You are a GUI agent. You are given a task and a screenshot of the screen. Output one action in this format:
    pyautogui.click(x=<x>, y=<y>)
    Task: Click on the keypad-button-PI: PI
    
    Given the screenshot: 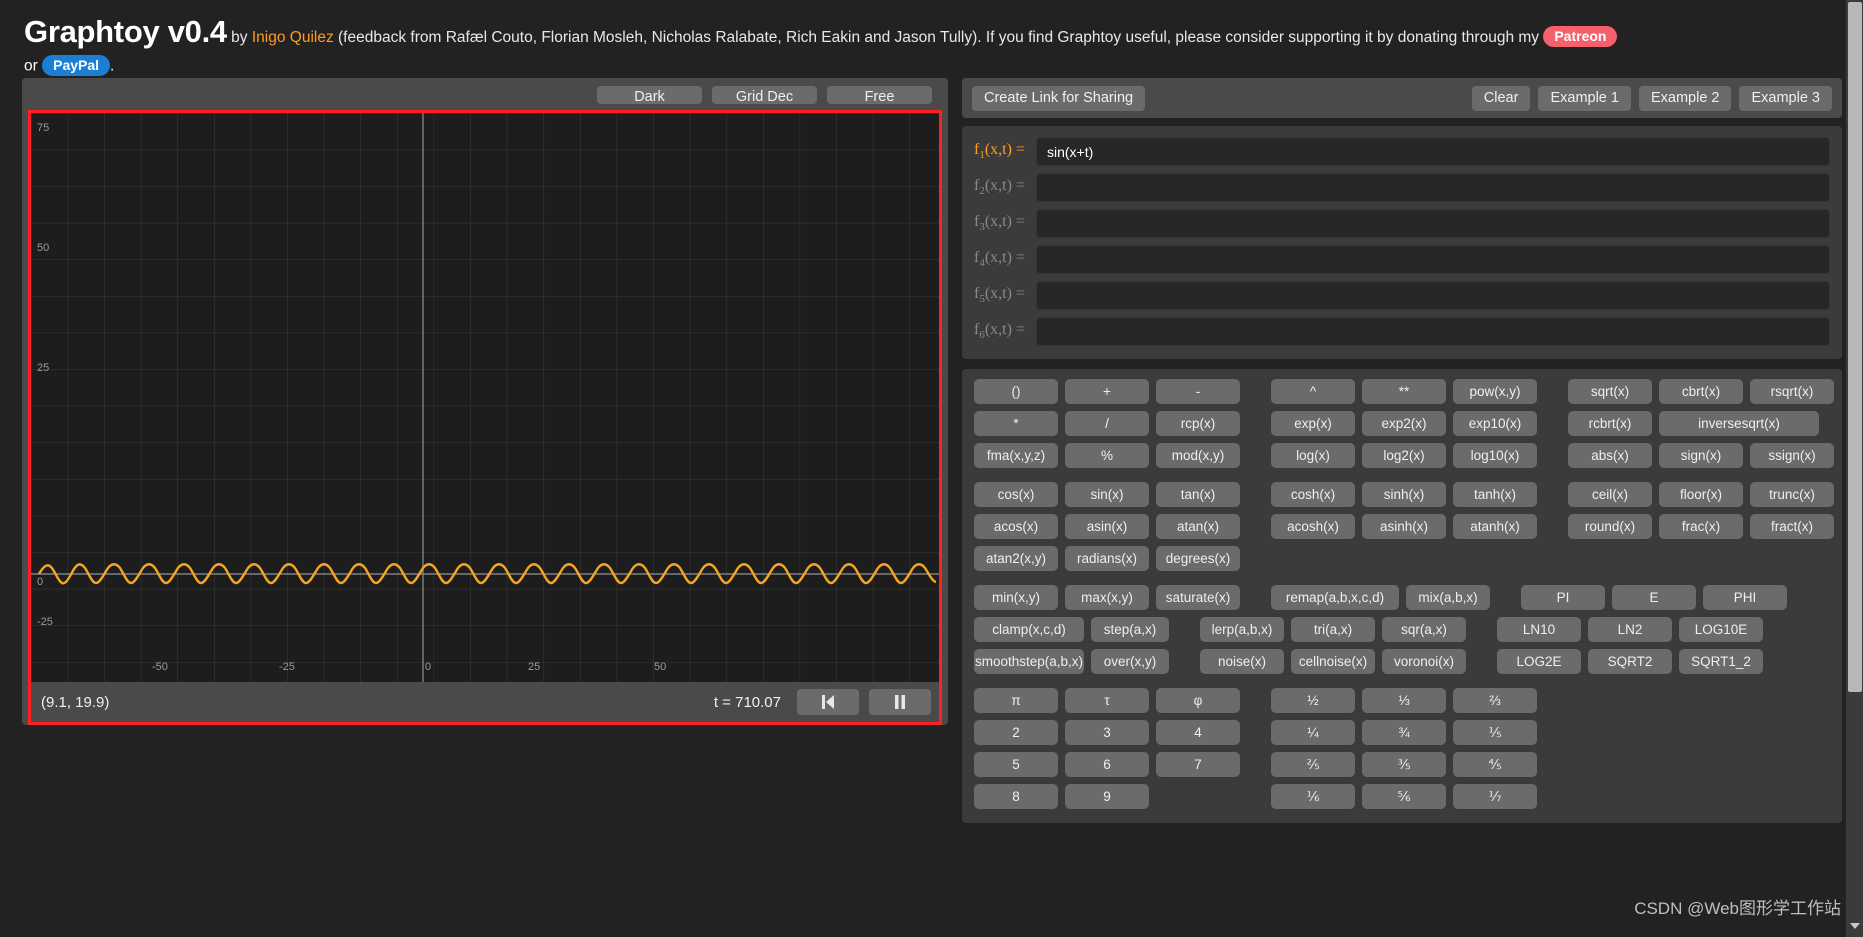 What is the action you would take?
    pyautogui.click(x=1563, y=597)
    